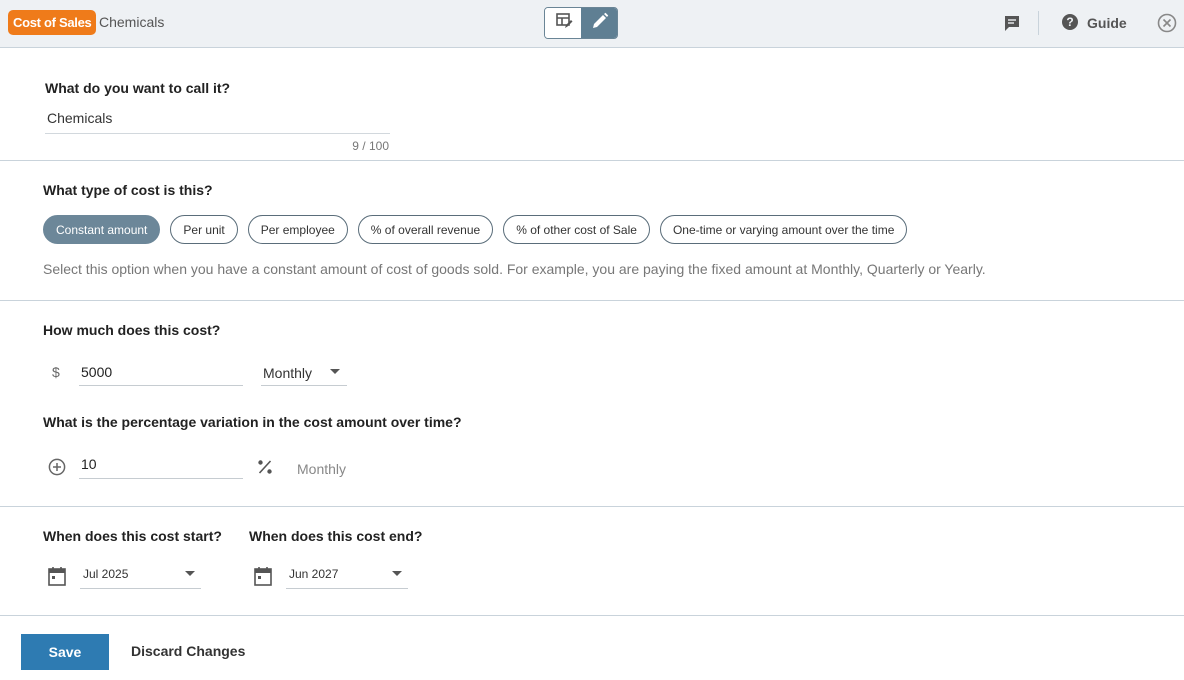 The width and height of the screenshot is (1184, 680). What do you see at coordinates (576, 229) in the screenshot?
I see `option-percent-other-cost: % of other cost of Sale` at bounding box center [576, 229].